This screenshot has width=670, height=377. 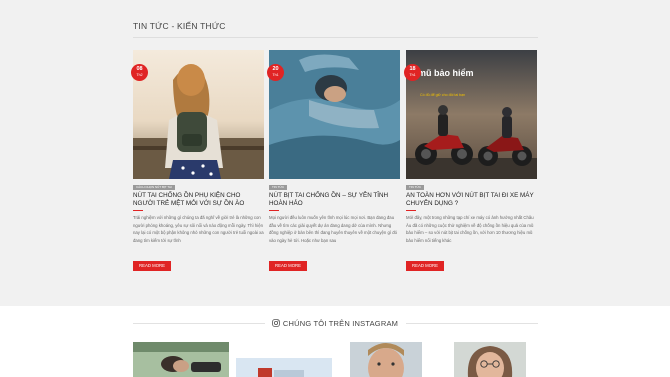 I want to click on date-badge: 18 Th1, so click(x=412, y=72).